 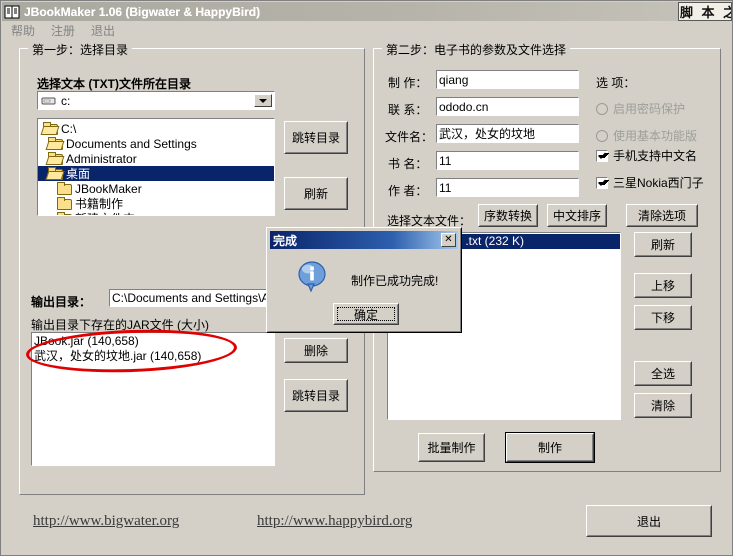 I want to click on contact-label: 联 系：, so click(x=408, y=110).